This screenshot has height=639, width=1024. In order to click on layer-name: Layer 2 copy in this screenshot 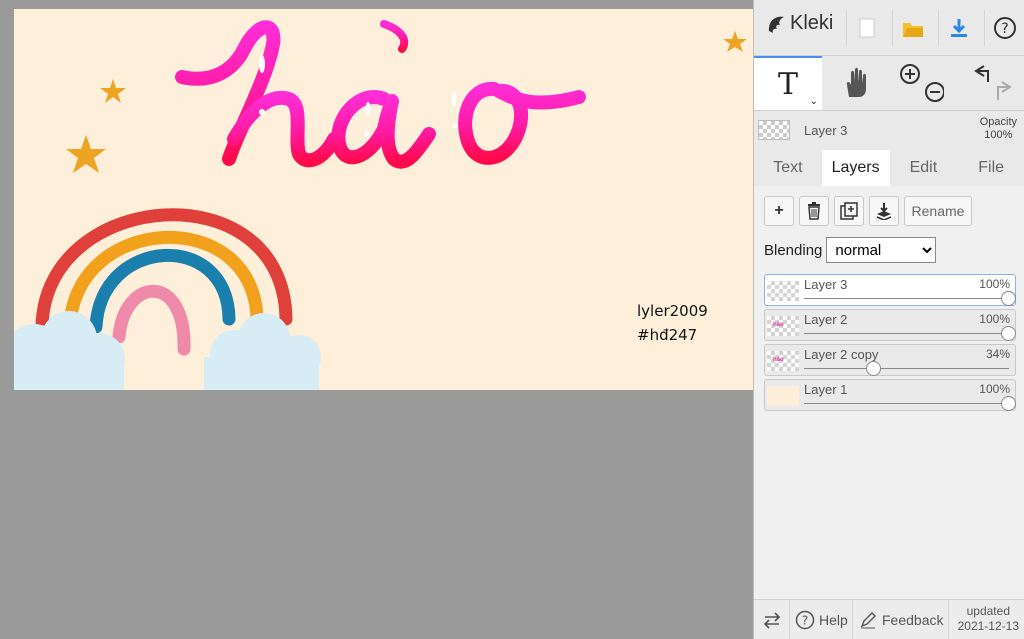, I will do `click(841, 354)`.